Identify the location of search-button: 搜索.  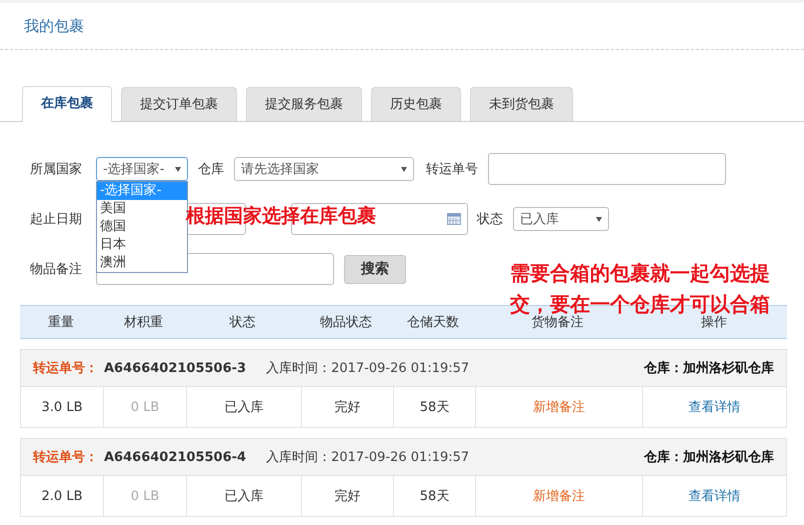
(375, 269).